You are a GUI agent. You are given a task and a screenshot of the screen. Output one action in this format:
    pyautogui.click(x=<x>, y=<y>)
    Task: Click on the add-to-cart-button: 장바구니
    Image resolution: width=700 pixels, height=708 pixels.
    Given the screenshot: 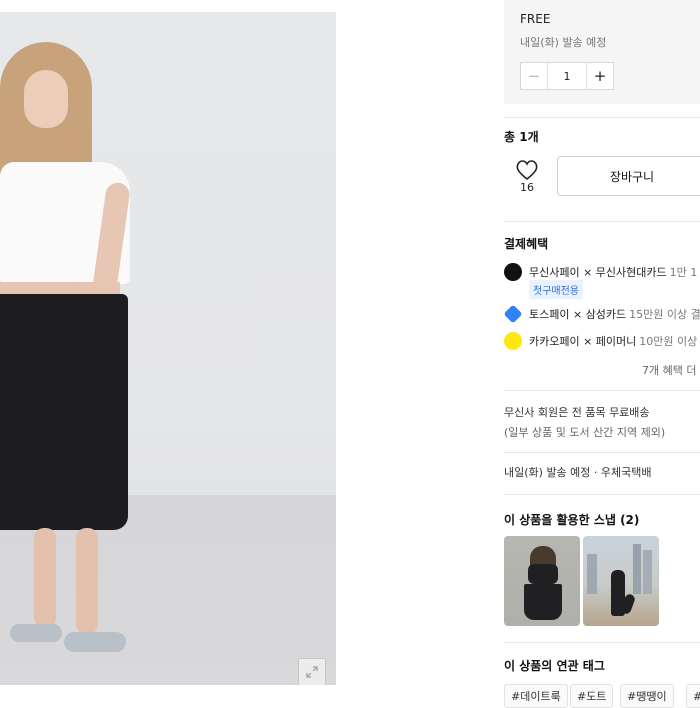 What is the action you would take?
    pyautogui.click(x=628, y=176)
    